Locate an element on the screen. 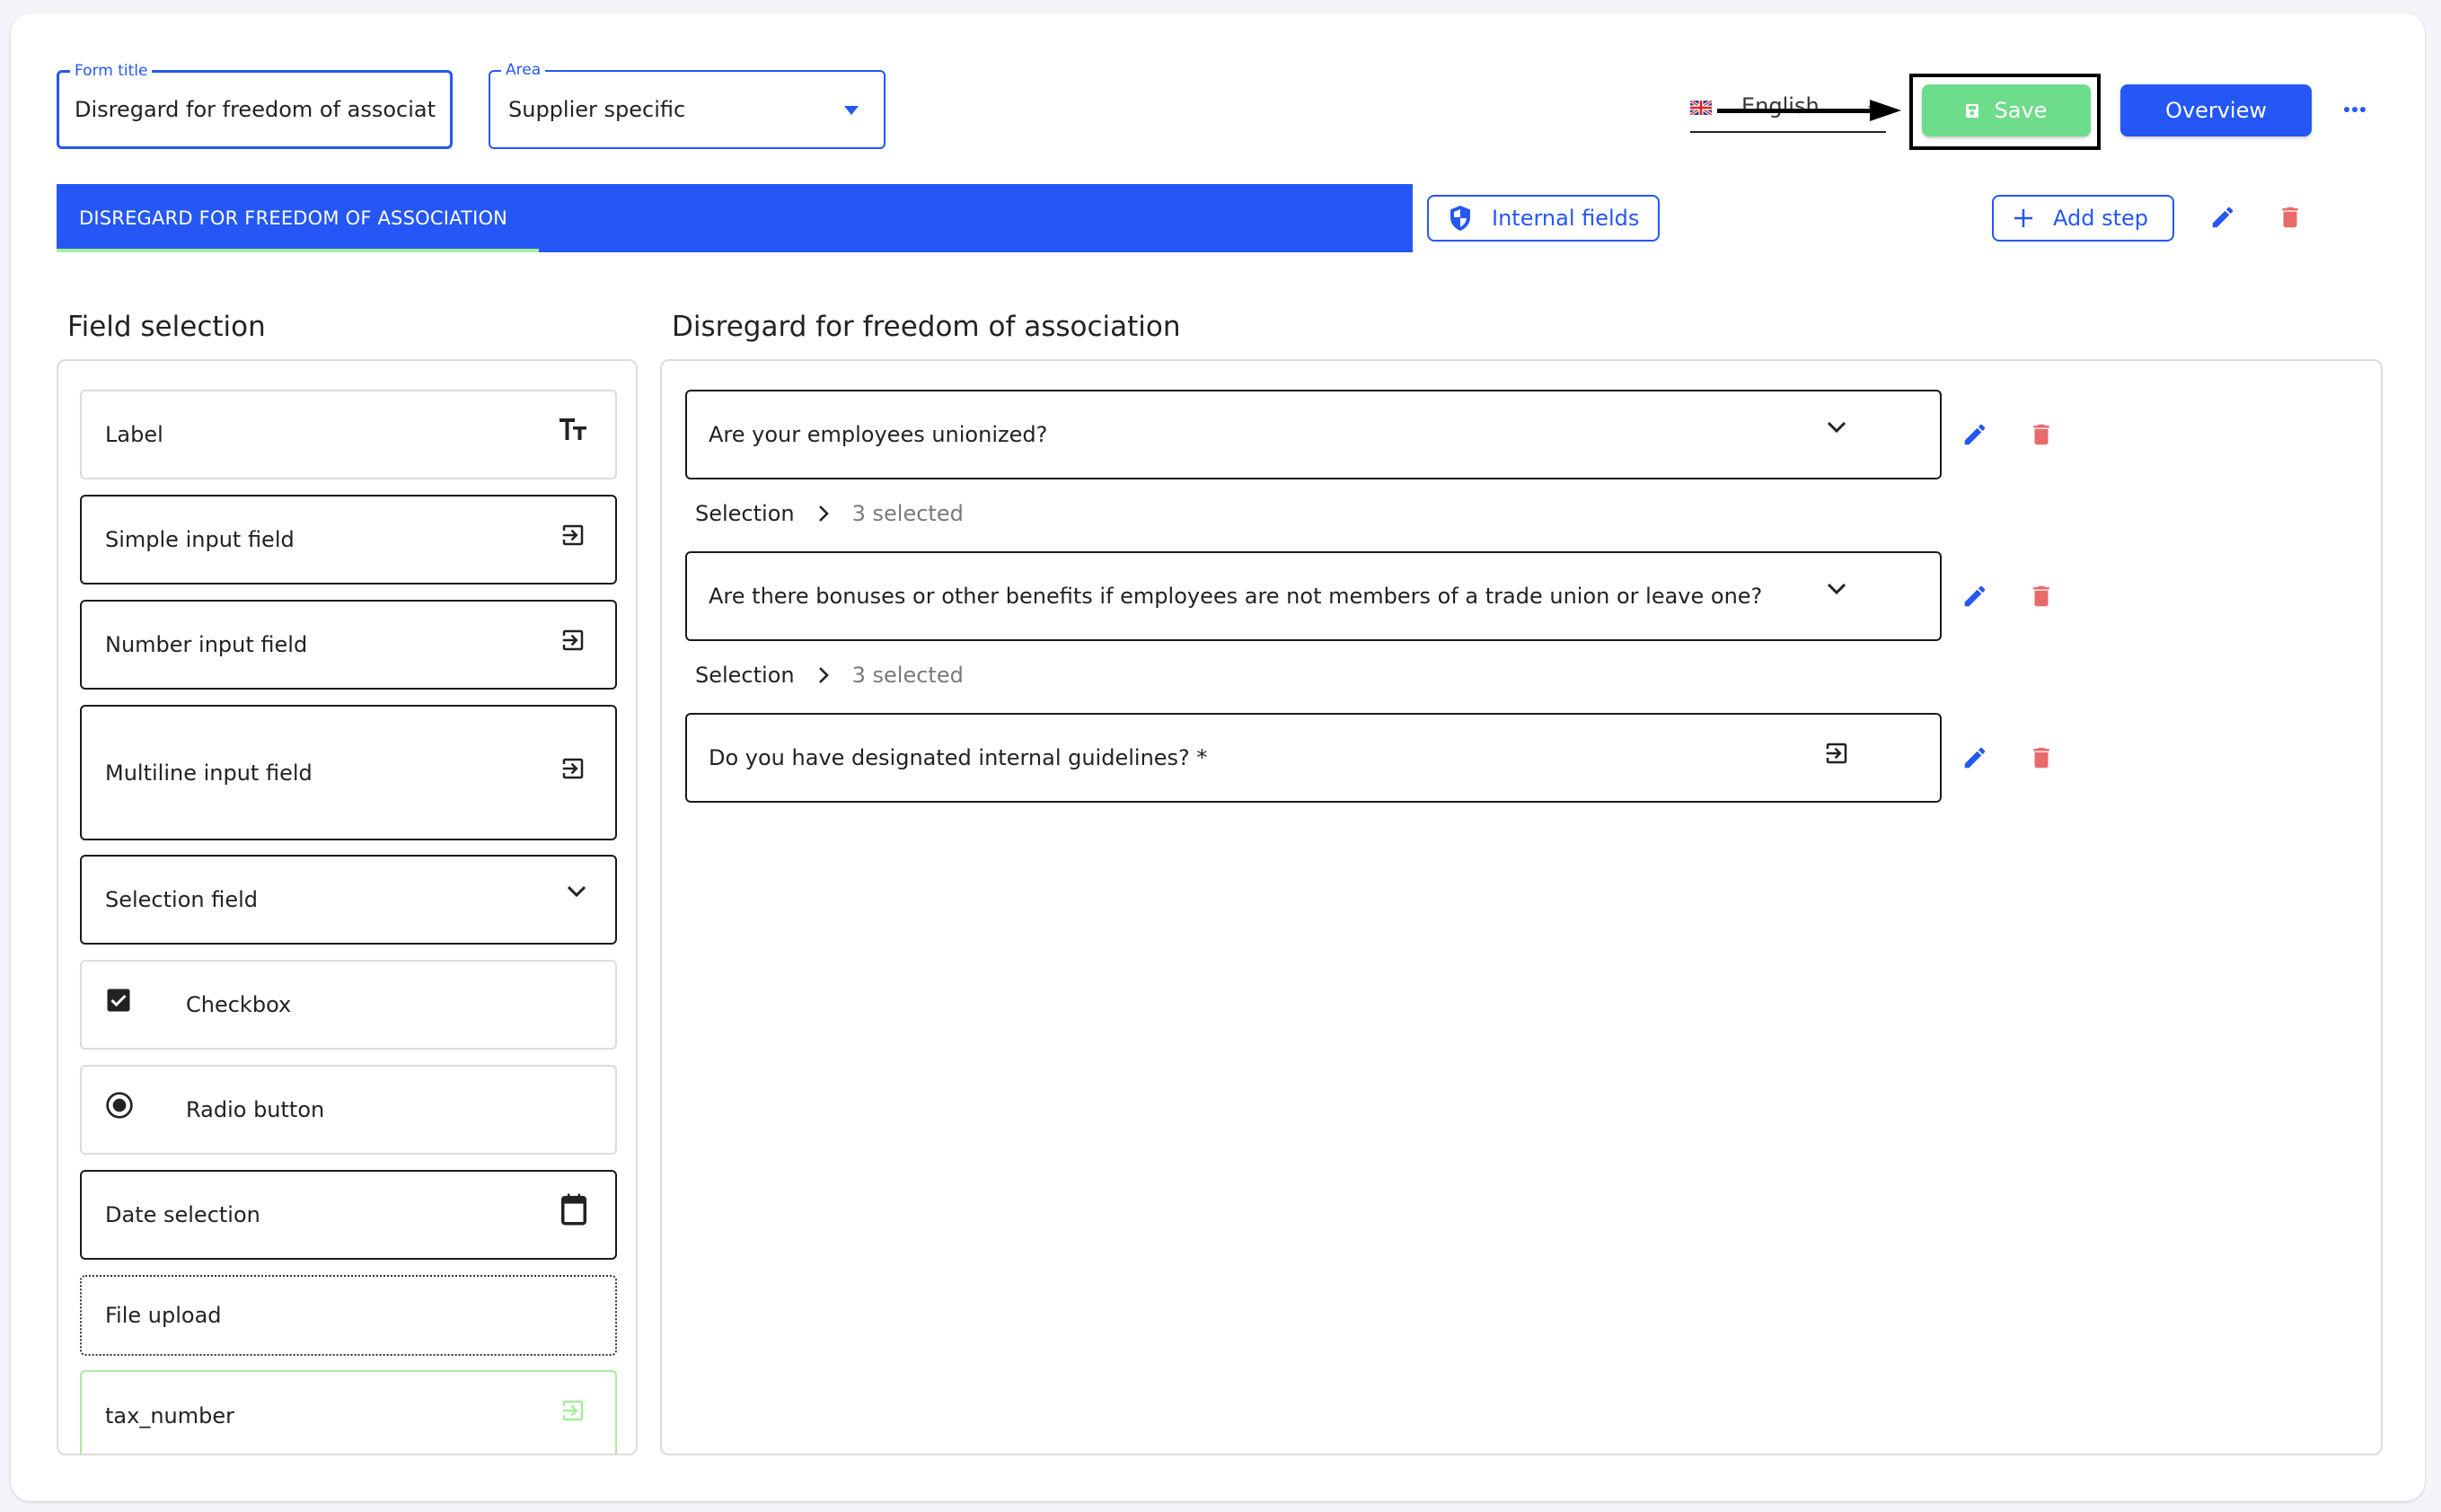  delete-step-button is located at coordinates (2290, 217).